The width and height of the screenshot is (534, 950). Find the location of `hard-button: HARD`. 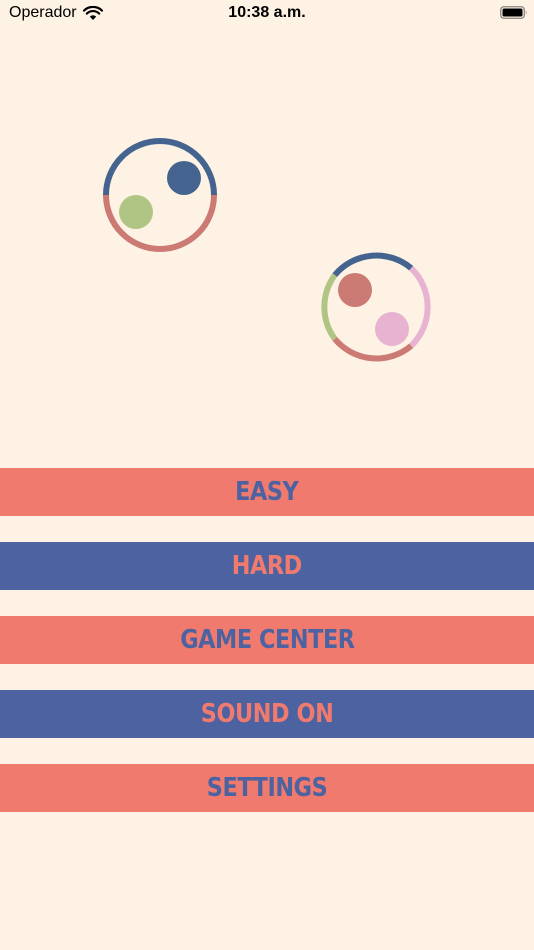

hard-button: HARD is located at coordinates (267, 566).